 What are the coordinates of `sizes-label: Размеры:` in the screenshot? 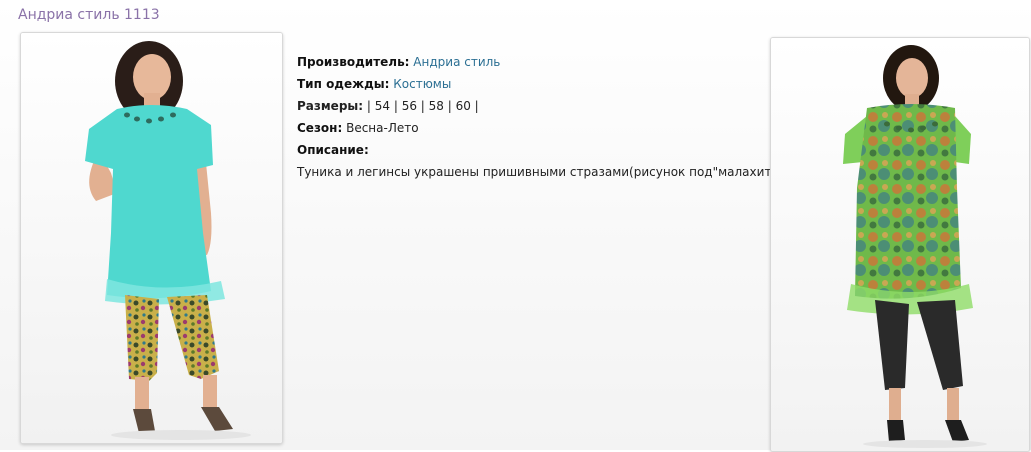 It's located at (330, 106).